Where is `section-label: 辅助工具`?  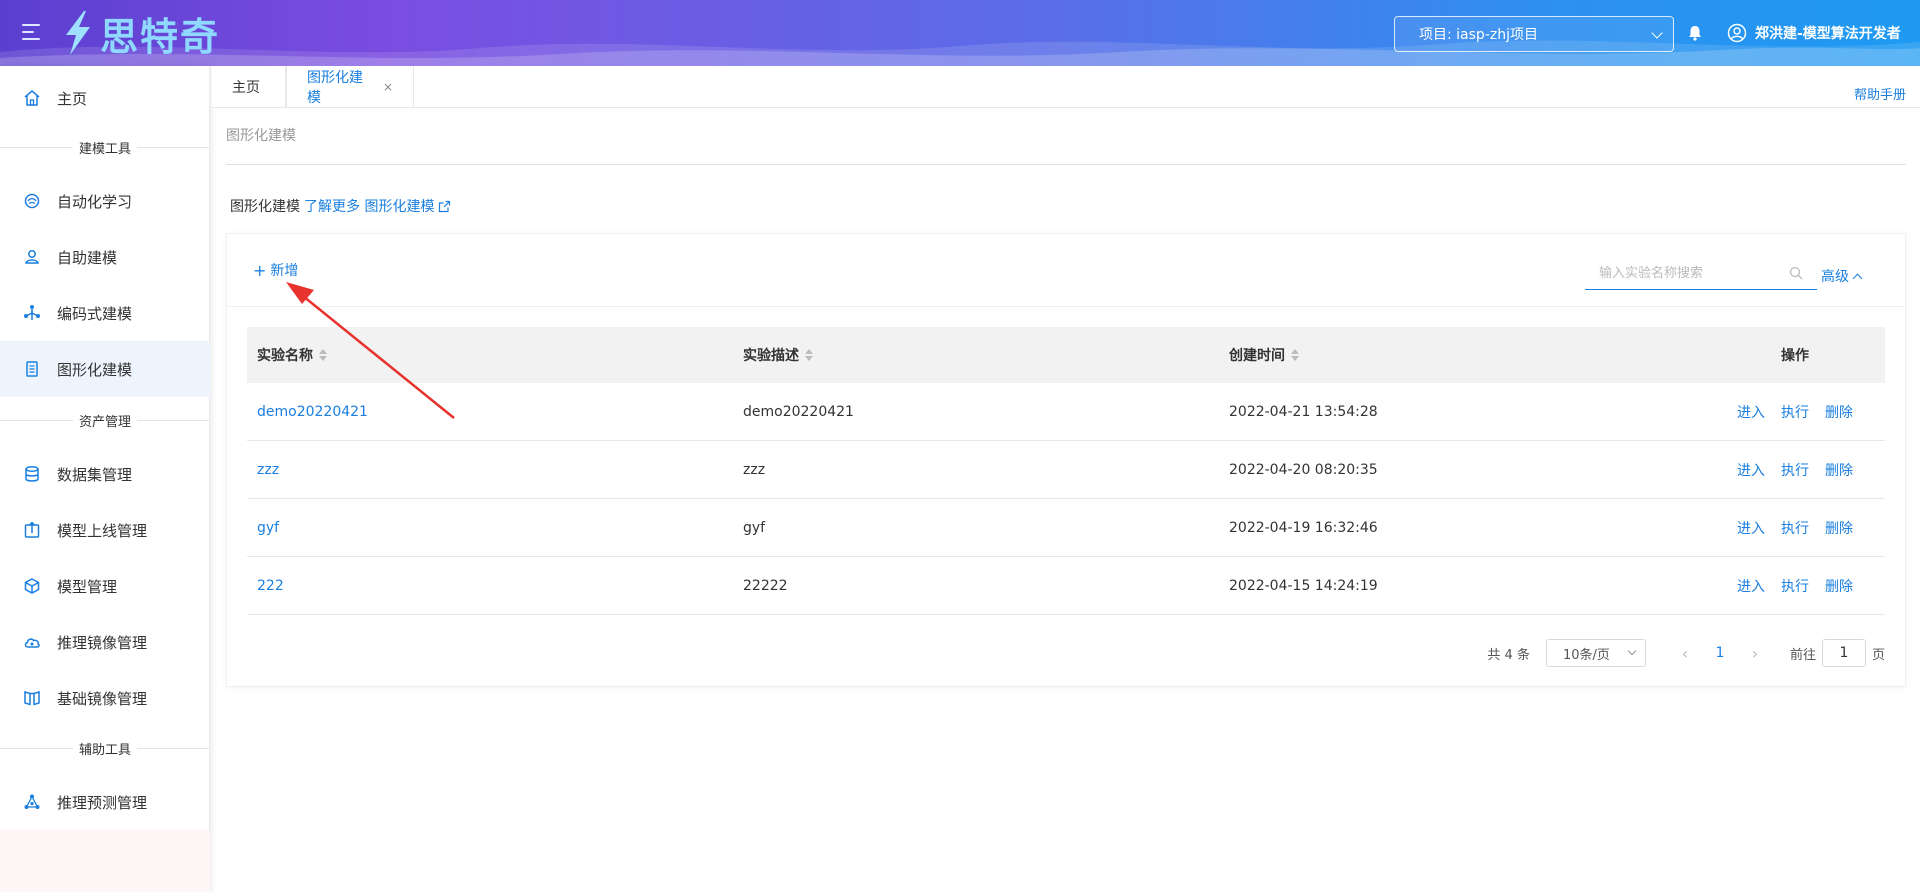 section-label: 辅助工具 is located at coordinates (105, 748).